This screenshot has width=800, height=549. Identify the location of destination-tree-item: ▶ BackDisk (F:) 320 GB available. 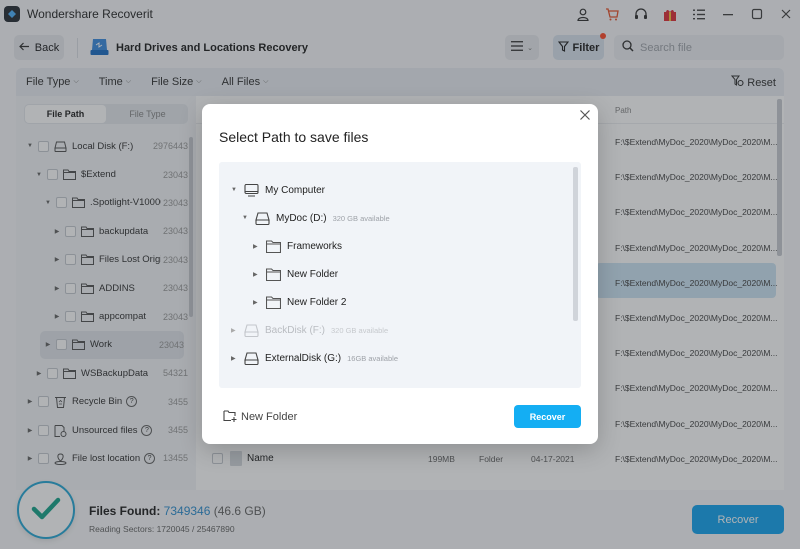
(309, 330).